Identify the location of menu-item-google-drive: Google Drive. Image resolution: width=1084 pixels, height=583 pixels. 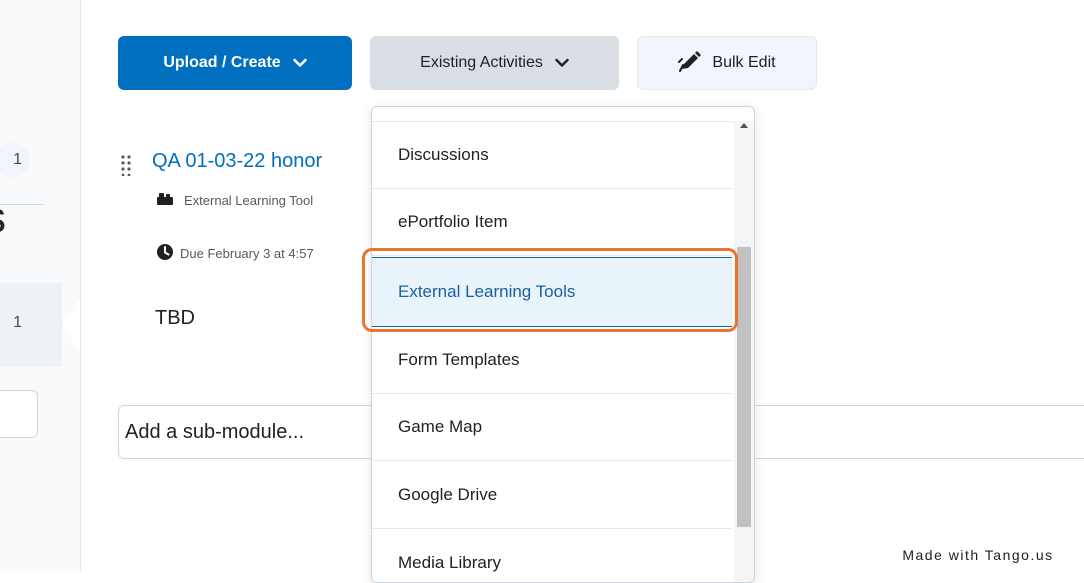
(552, 495).